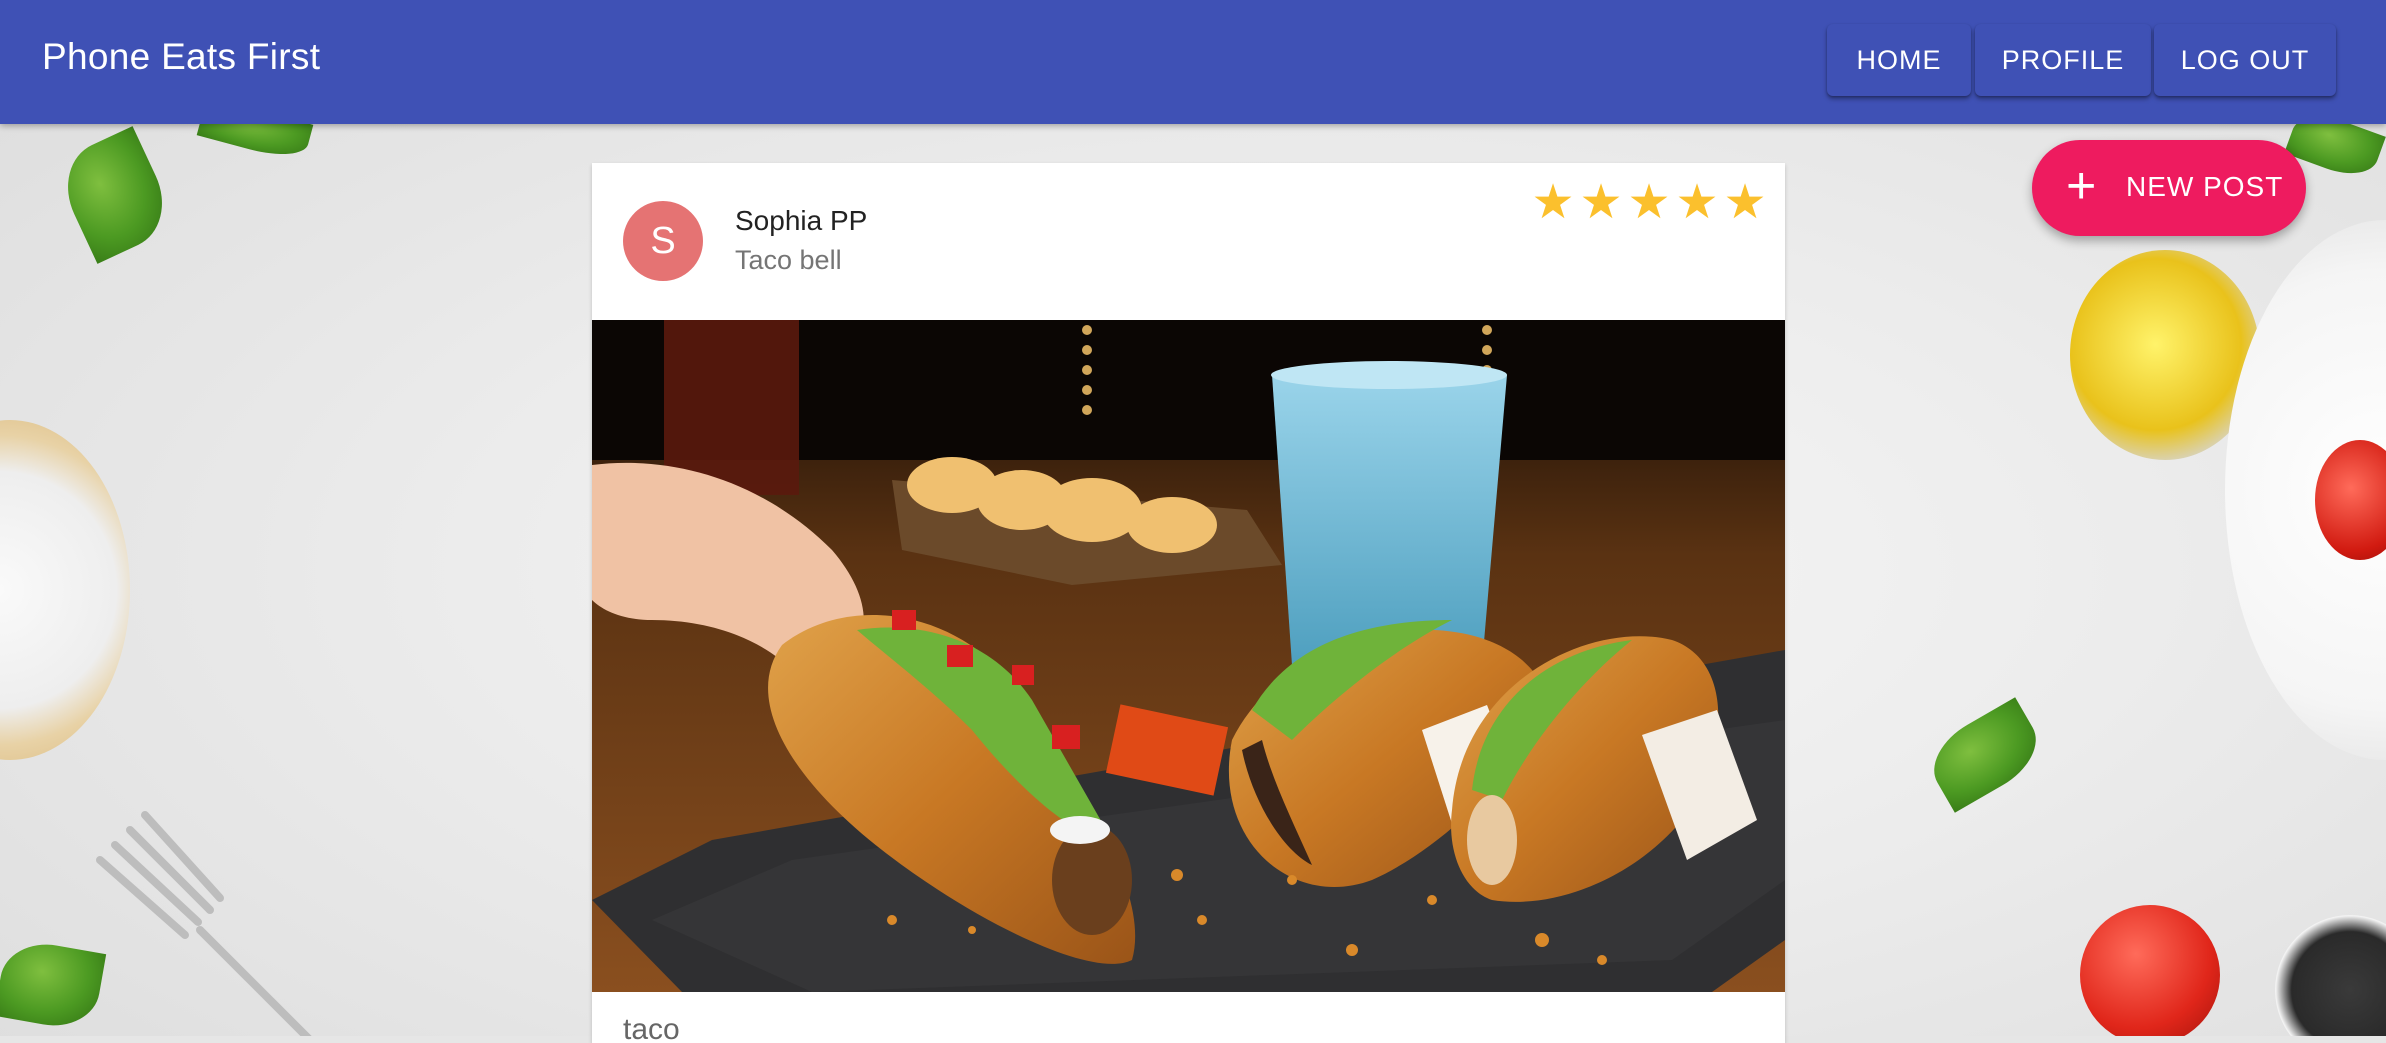  I want to click on post-caption: taco, so click(651, 1028).